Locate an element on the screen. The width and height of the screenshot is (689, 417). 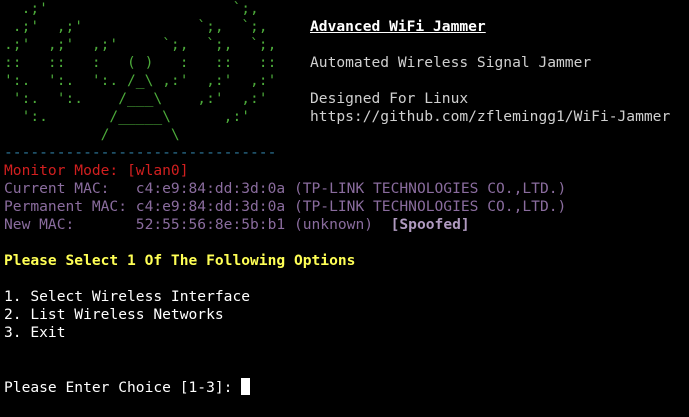
platform-note: Designed For Linux is located at coordinates (389, 98).